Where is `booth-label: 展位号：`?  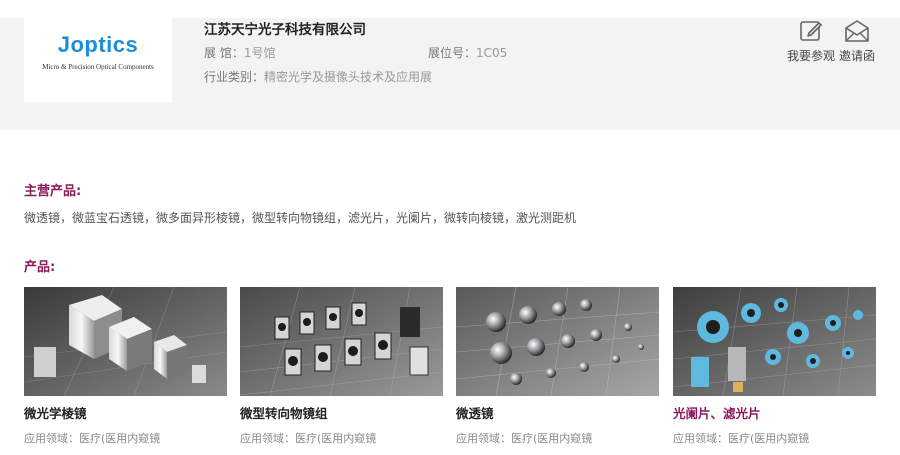 booth-label: 展位号： is located at coordinates (452, 53).